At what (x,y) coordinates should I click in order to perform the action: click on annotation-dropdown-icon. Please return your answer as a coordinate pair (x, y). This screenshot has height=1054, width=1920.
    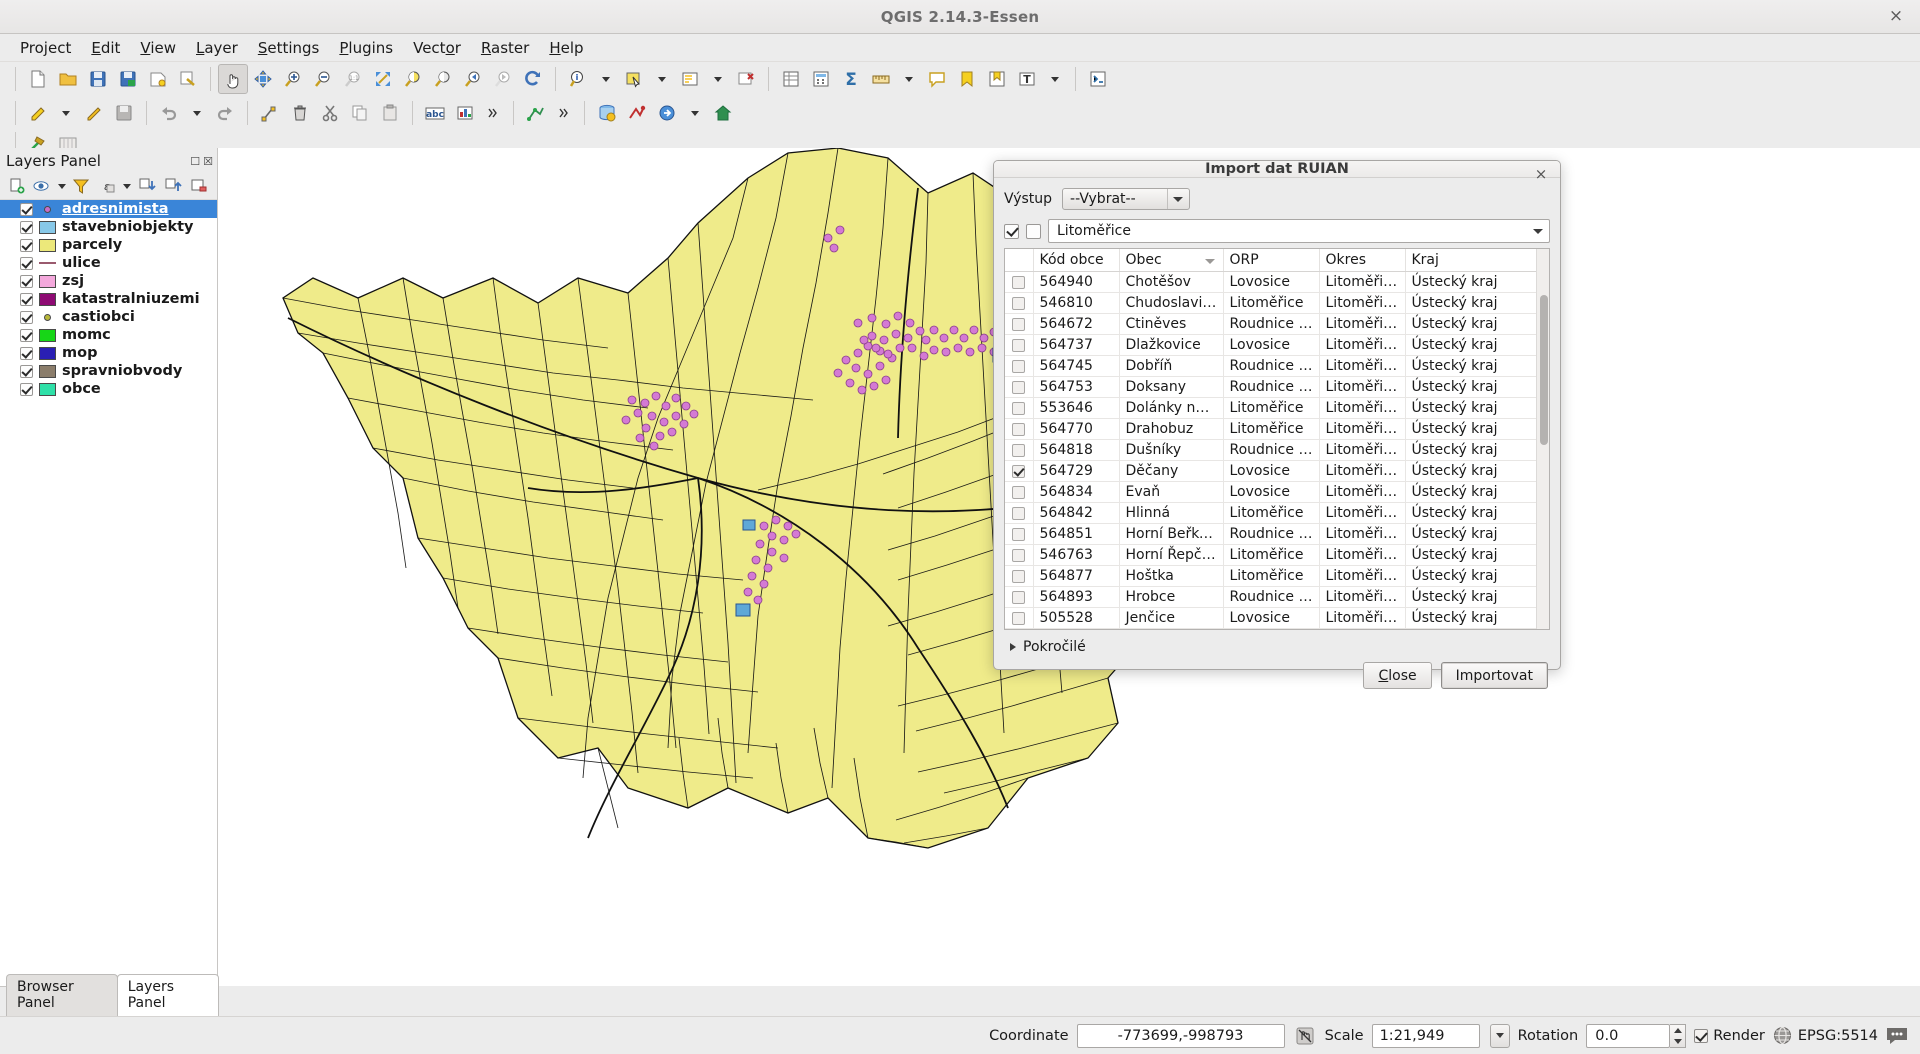
    Looking at the image, I should click on (1055, 79).